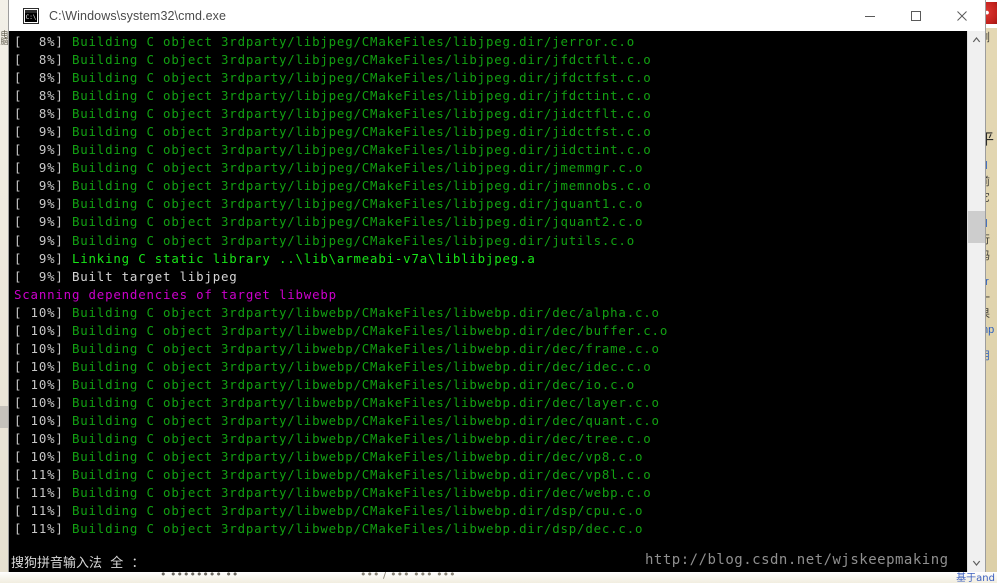 The height and width of the screenshot is (583, 997). I want to click on terminal-line: Scanning dependencies of target libwebp, so click(490, 295).